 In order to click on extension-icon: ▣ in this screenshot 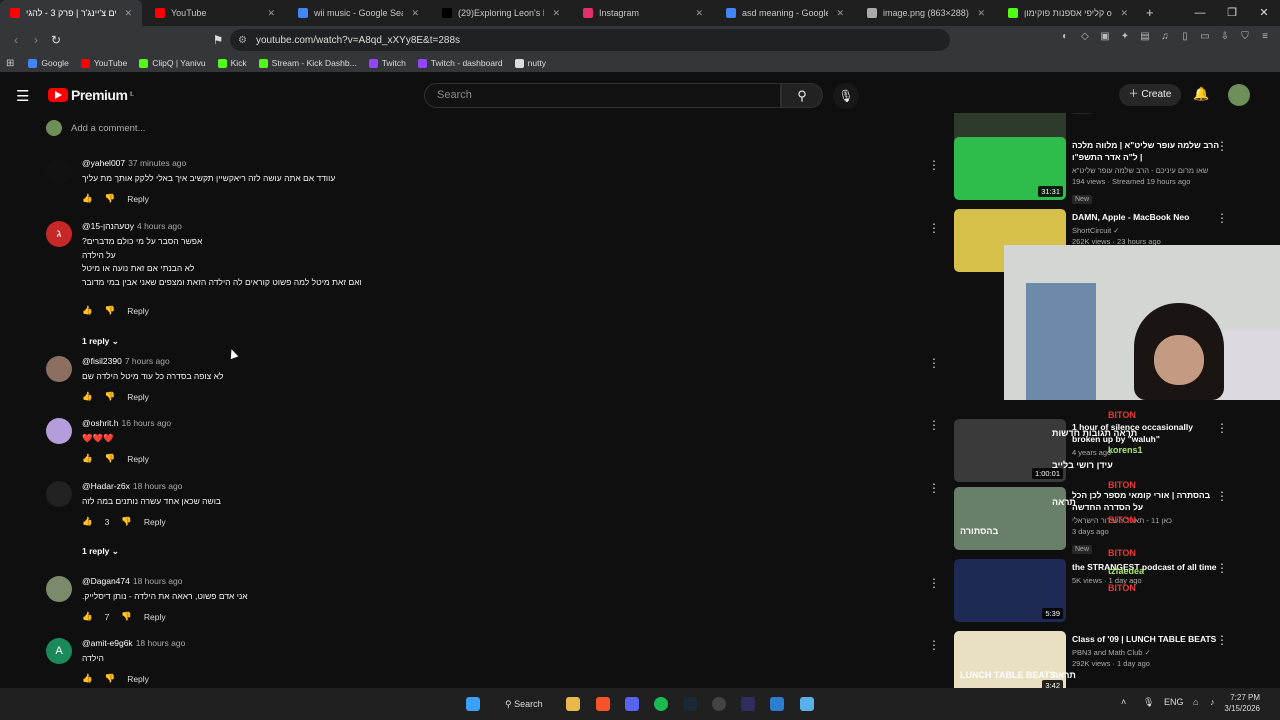, I will do `click(1105, 37)`.